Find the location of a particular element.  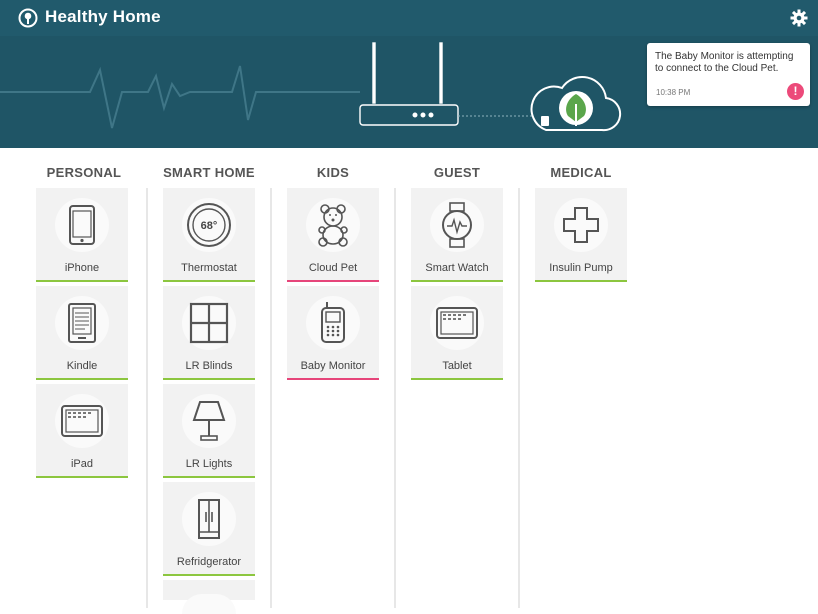

cloud-icon is located at coordinates (576, 103).